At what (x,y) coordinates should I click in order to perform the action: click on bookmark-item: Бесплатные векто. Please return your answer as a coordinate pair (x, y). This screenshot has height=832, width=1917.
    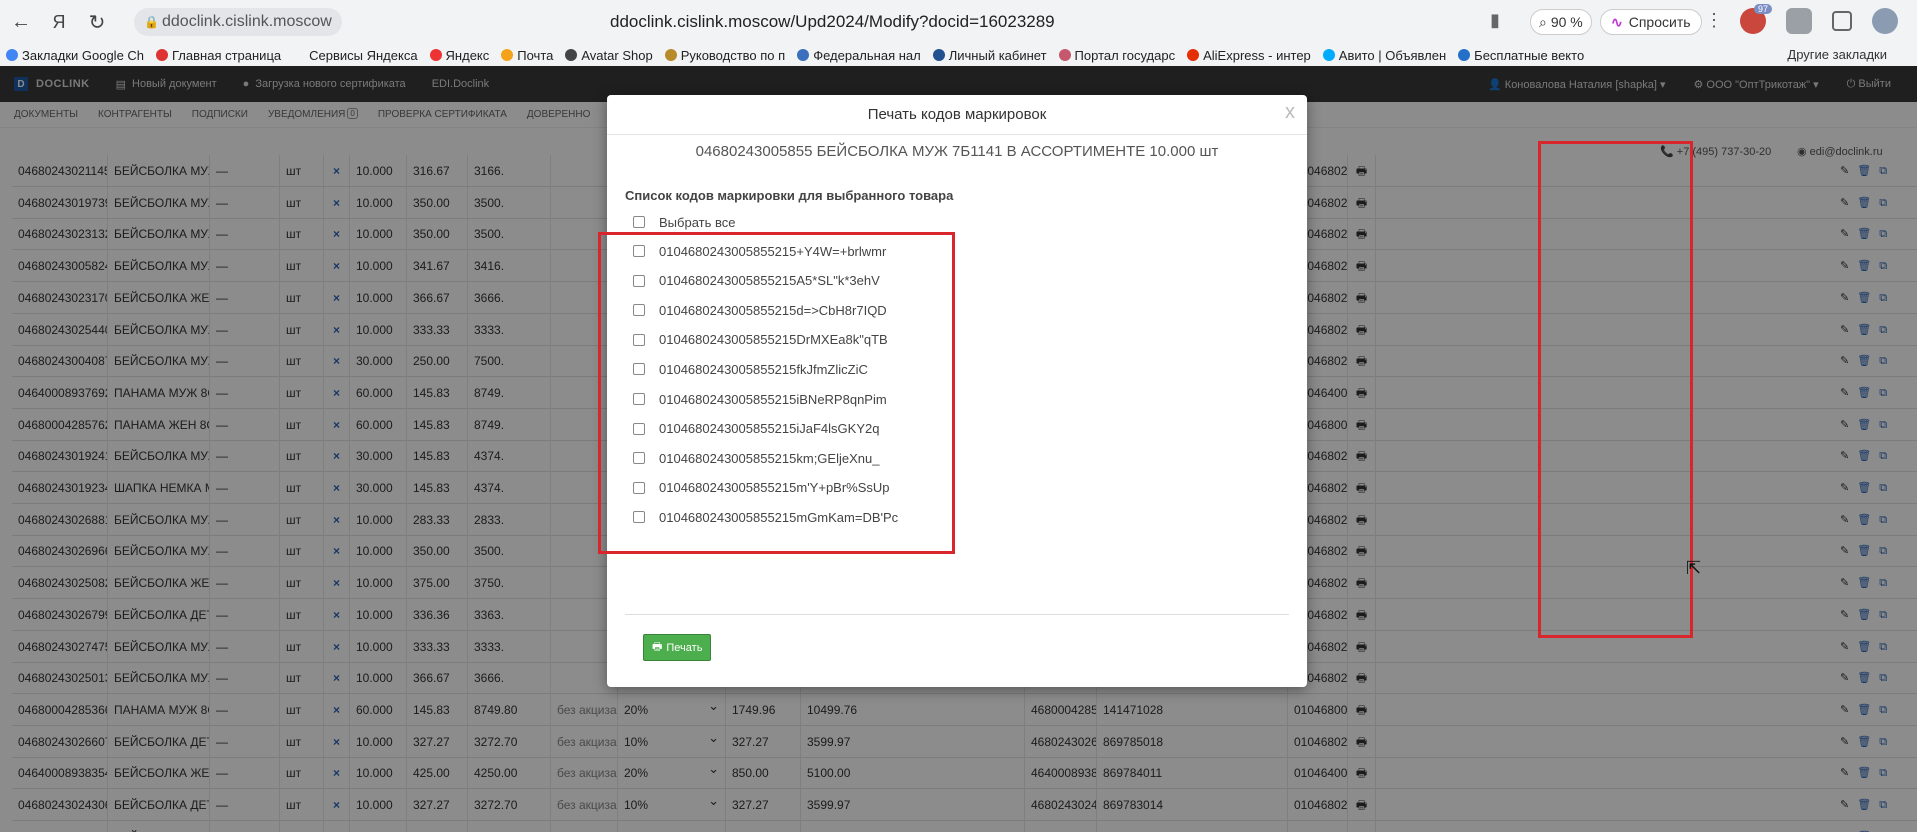
    Looking at the image, I should click on (1521, 55).